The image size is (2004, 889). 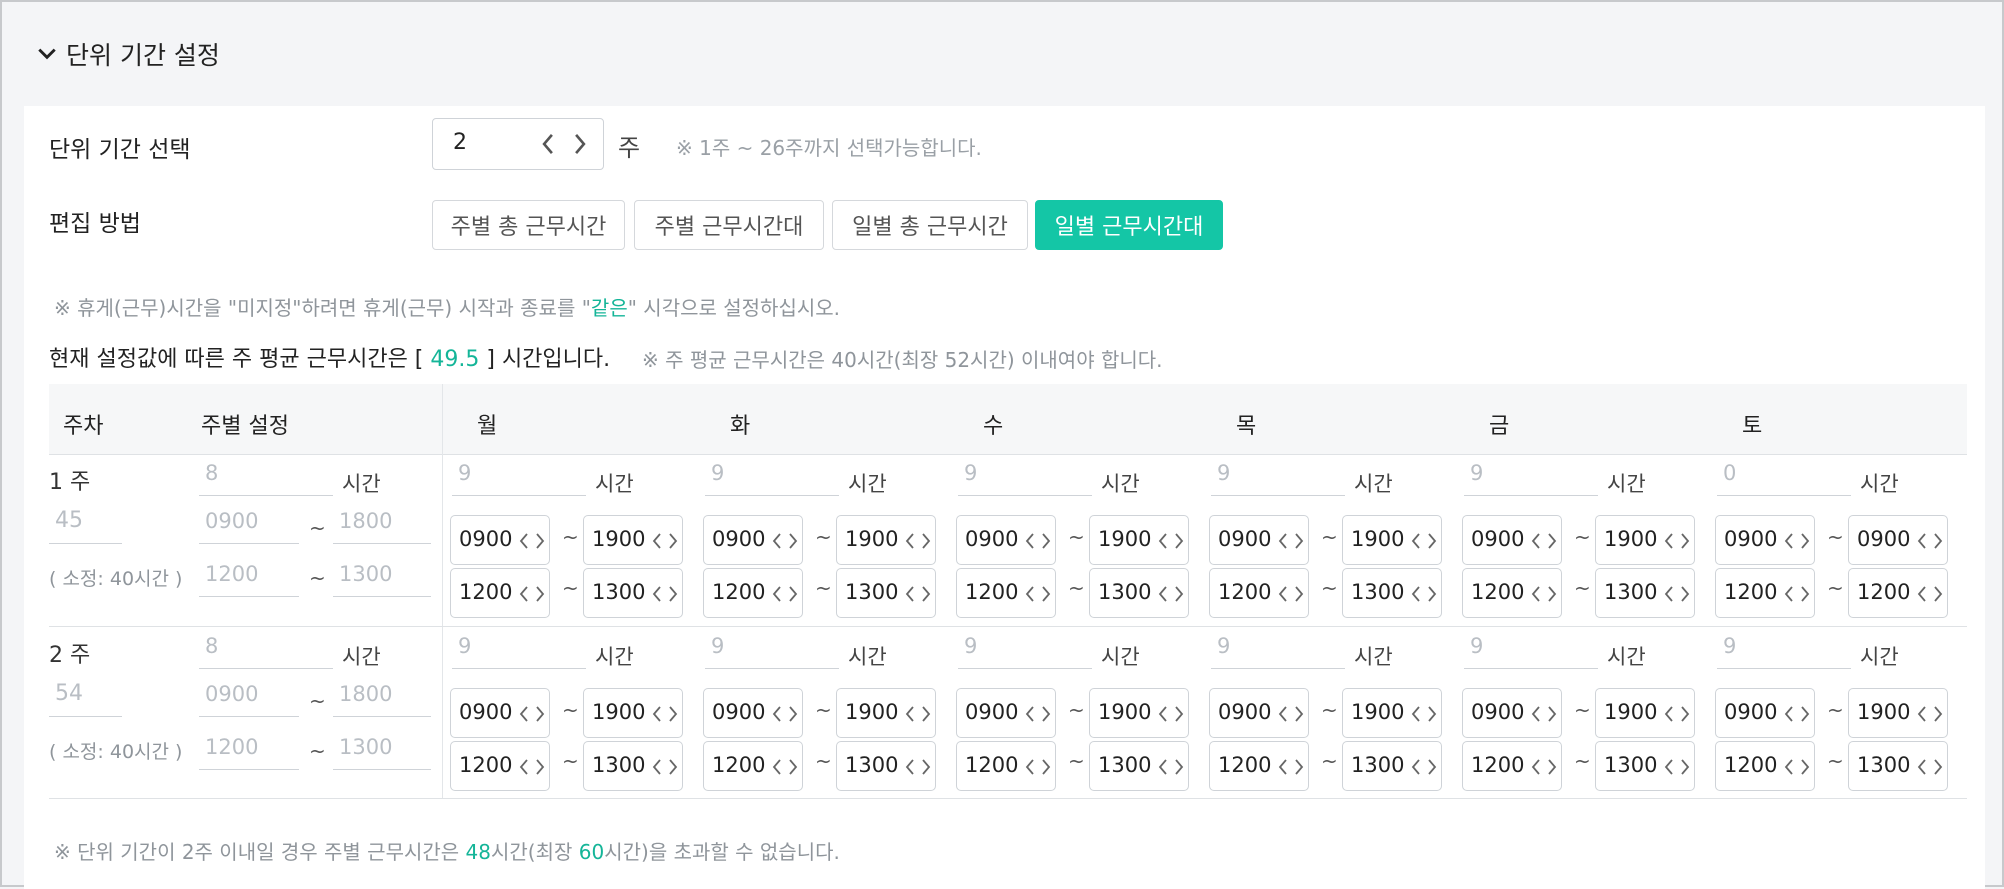 What do you see at coordinates (930, 225) in the screenshot?
I see `edit-daily-total-button: 일별 총 근무시간` at bounding box center [930, 225].